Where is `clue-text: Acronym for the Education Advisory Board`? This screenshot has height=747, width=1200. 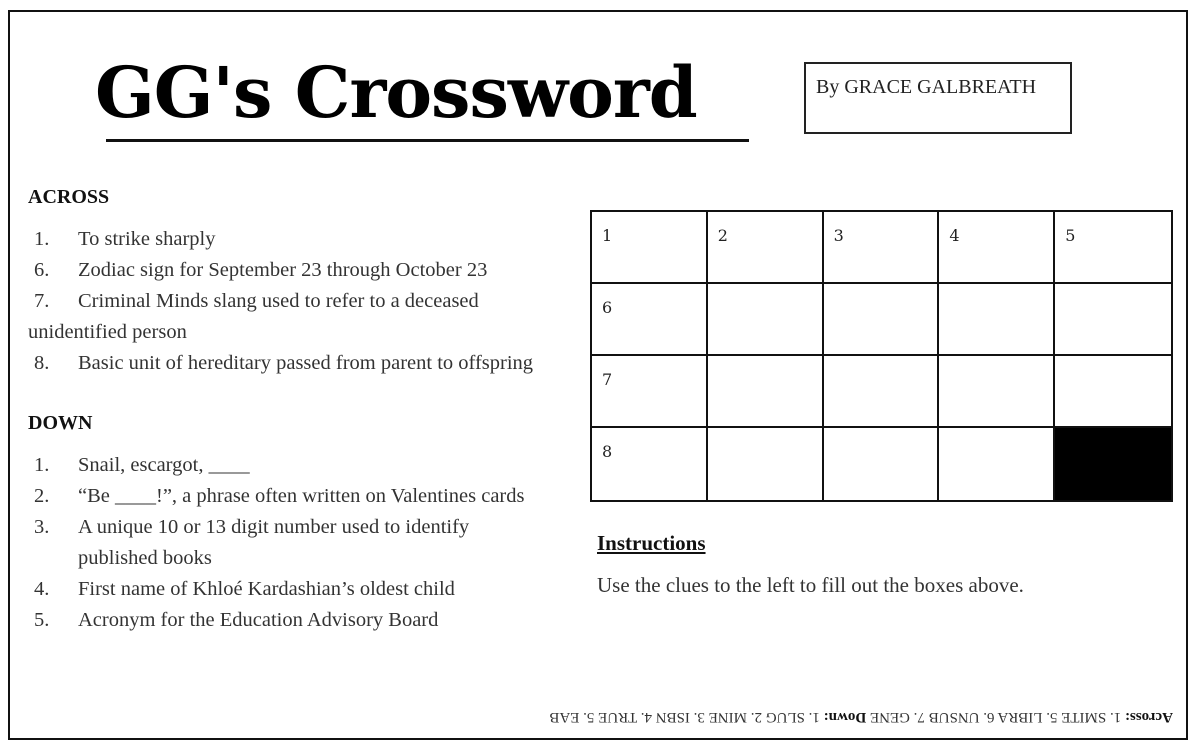 clue-text: Acronym for the Education Advisory Board is located at coordinates (258, 620).